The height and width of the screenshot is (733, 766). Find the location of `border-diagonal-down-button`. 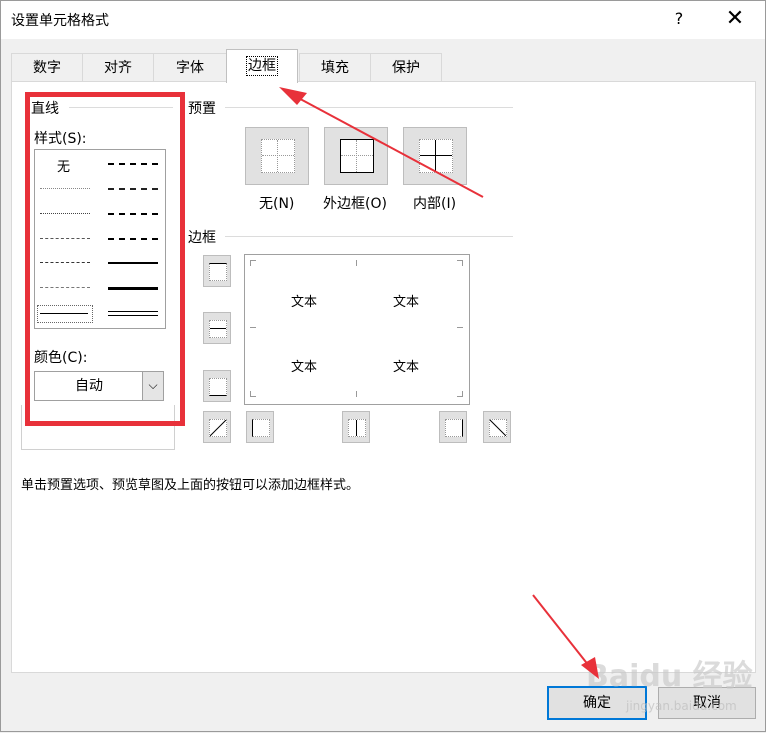

border-diagonal-down-button is located at coordinates (497, 427).